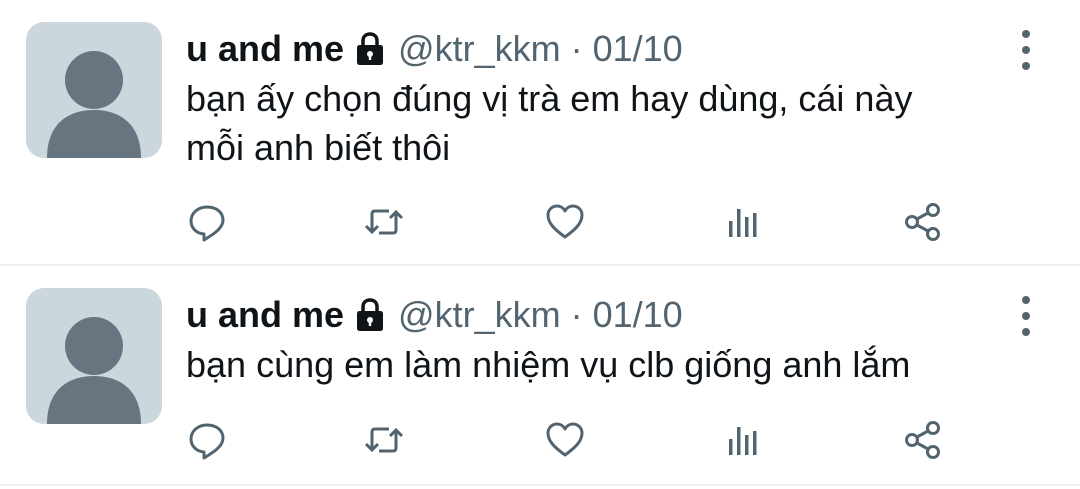  Describe the element at coordinates (540, 485) in the screenshot. I see `divider` at that location.